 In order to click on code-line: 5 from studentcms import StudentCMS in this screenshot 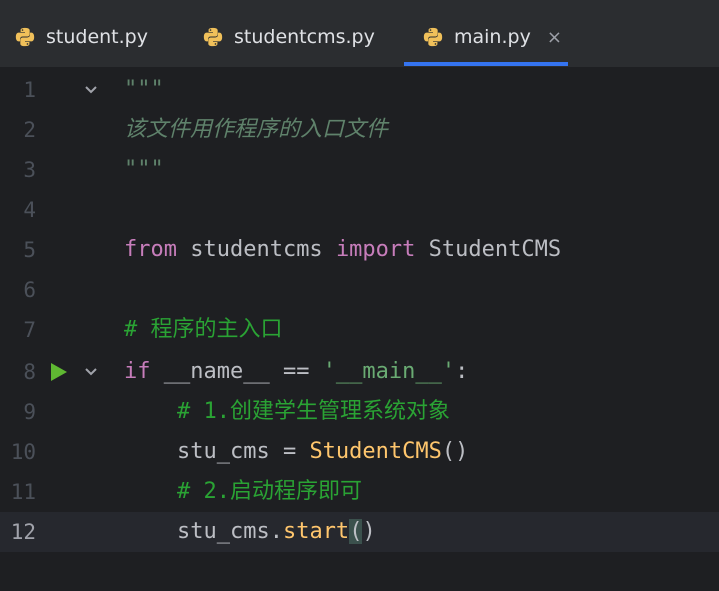, I will do `click(359, 250)`.